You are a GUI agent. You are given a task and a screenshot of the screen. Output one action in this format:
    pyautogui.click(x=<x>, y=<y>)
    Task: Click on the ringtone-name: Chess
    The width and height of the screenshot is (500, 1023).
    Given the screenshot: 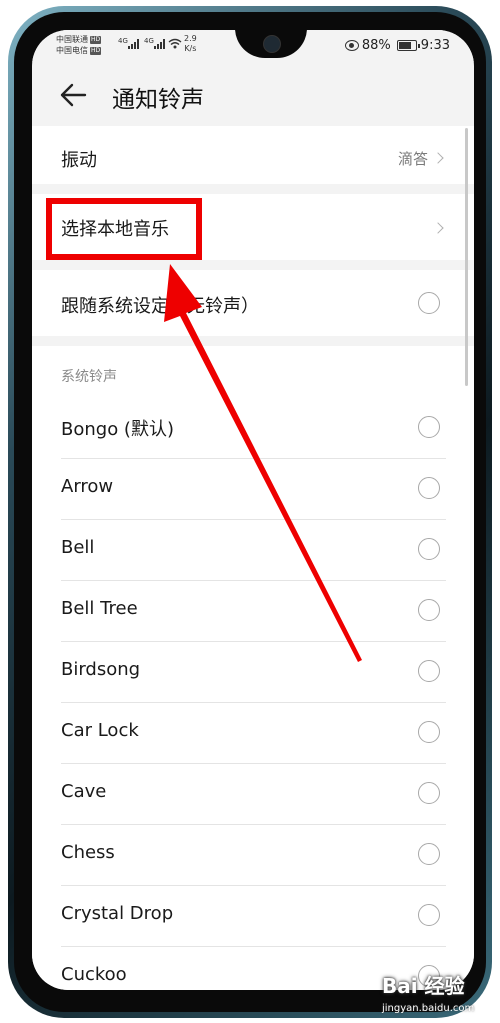 What is the action you would take?
    pyautogui.click(x=88, y=852)
    